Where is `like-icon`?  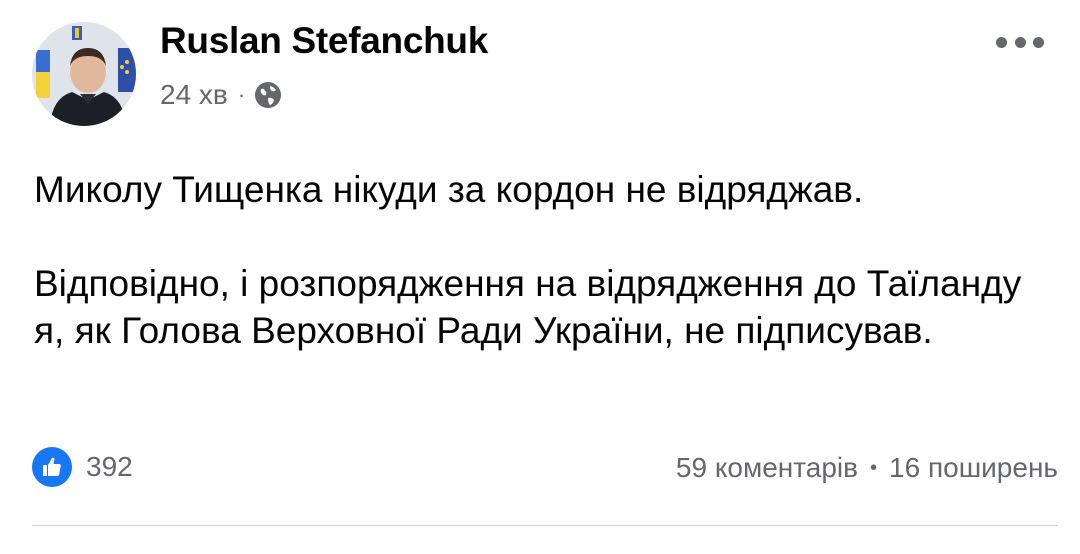
like-icon is located at coordinates (52, 467).